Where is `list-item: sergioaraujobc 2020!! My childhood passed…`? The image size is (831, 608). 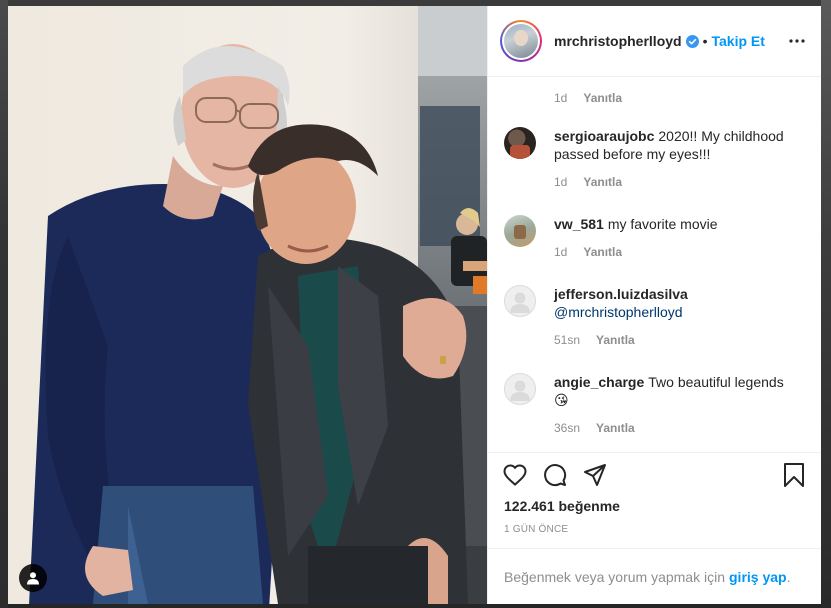
list-item: sergioaraujobc 2020!! My childhood passed… is located at coordinates (654, 171).